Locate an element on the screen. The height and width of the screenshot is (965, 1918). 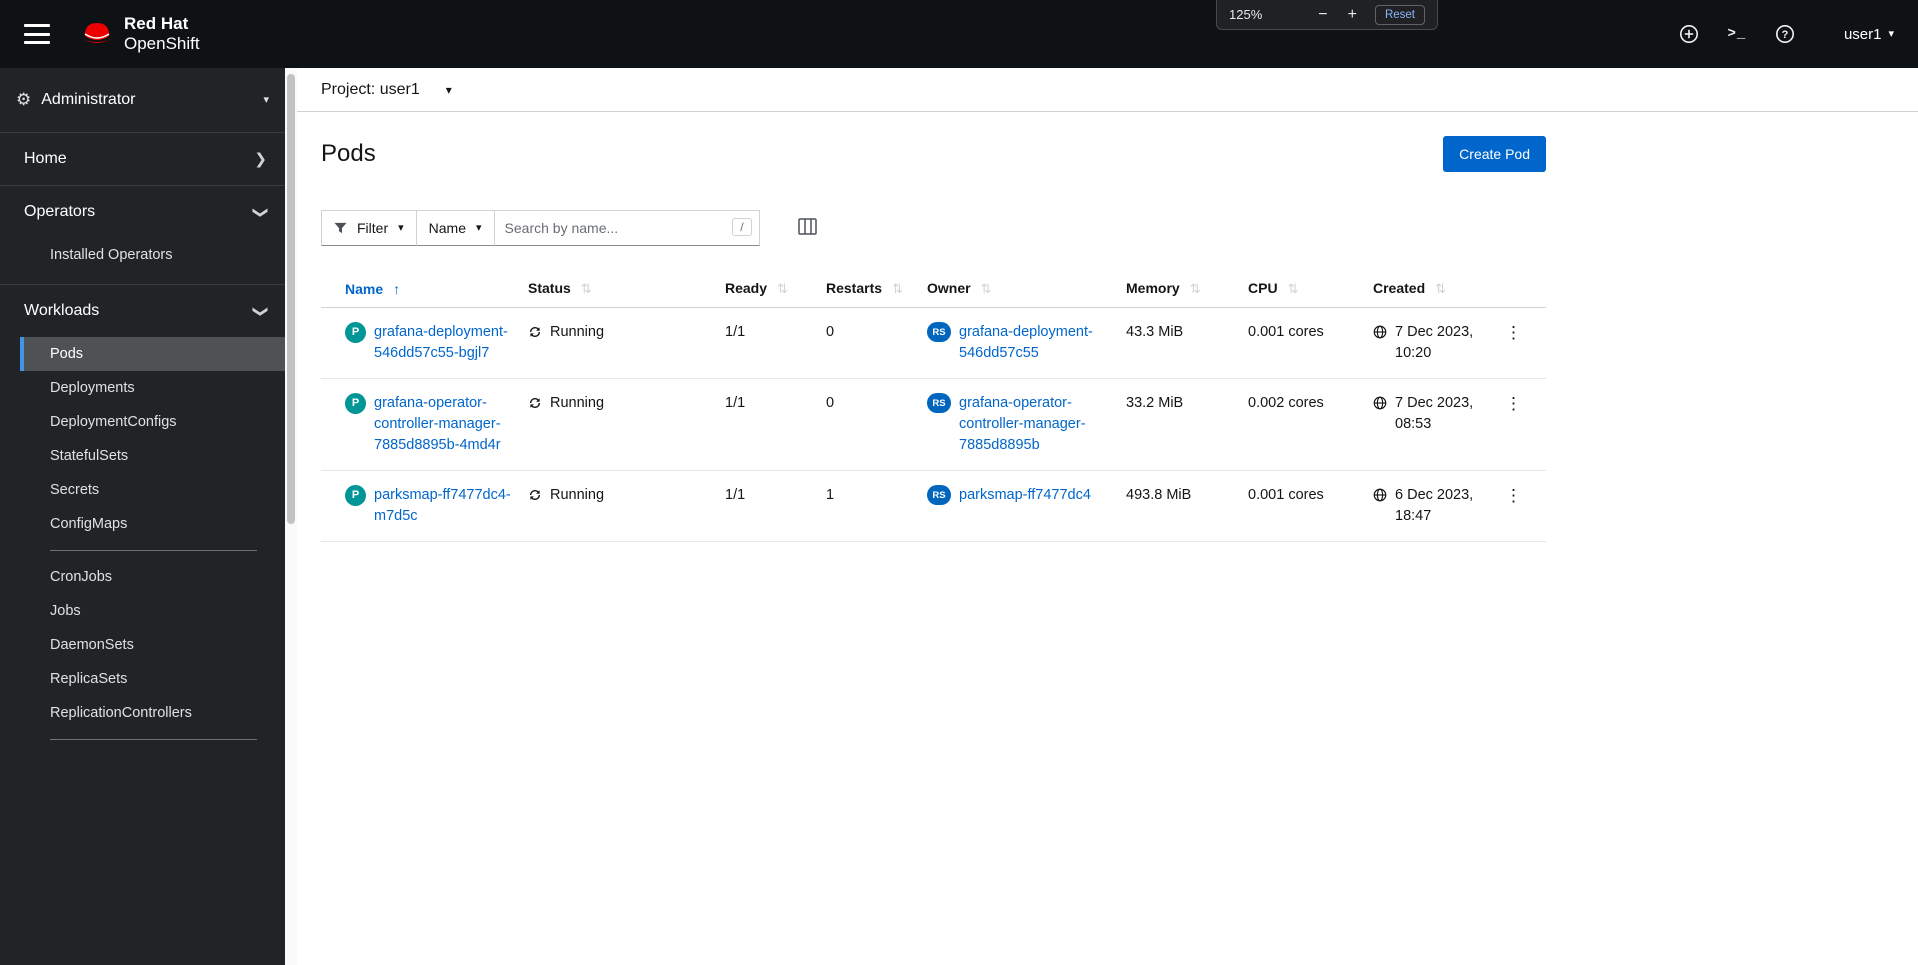
nav-toggle-button is located at coordinates (37, 34).